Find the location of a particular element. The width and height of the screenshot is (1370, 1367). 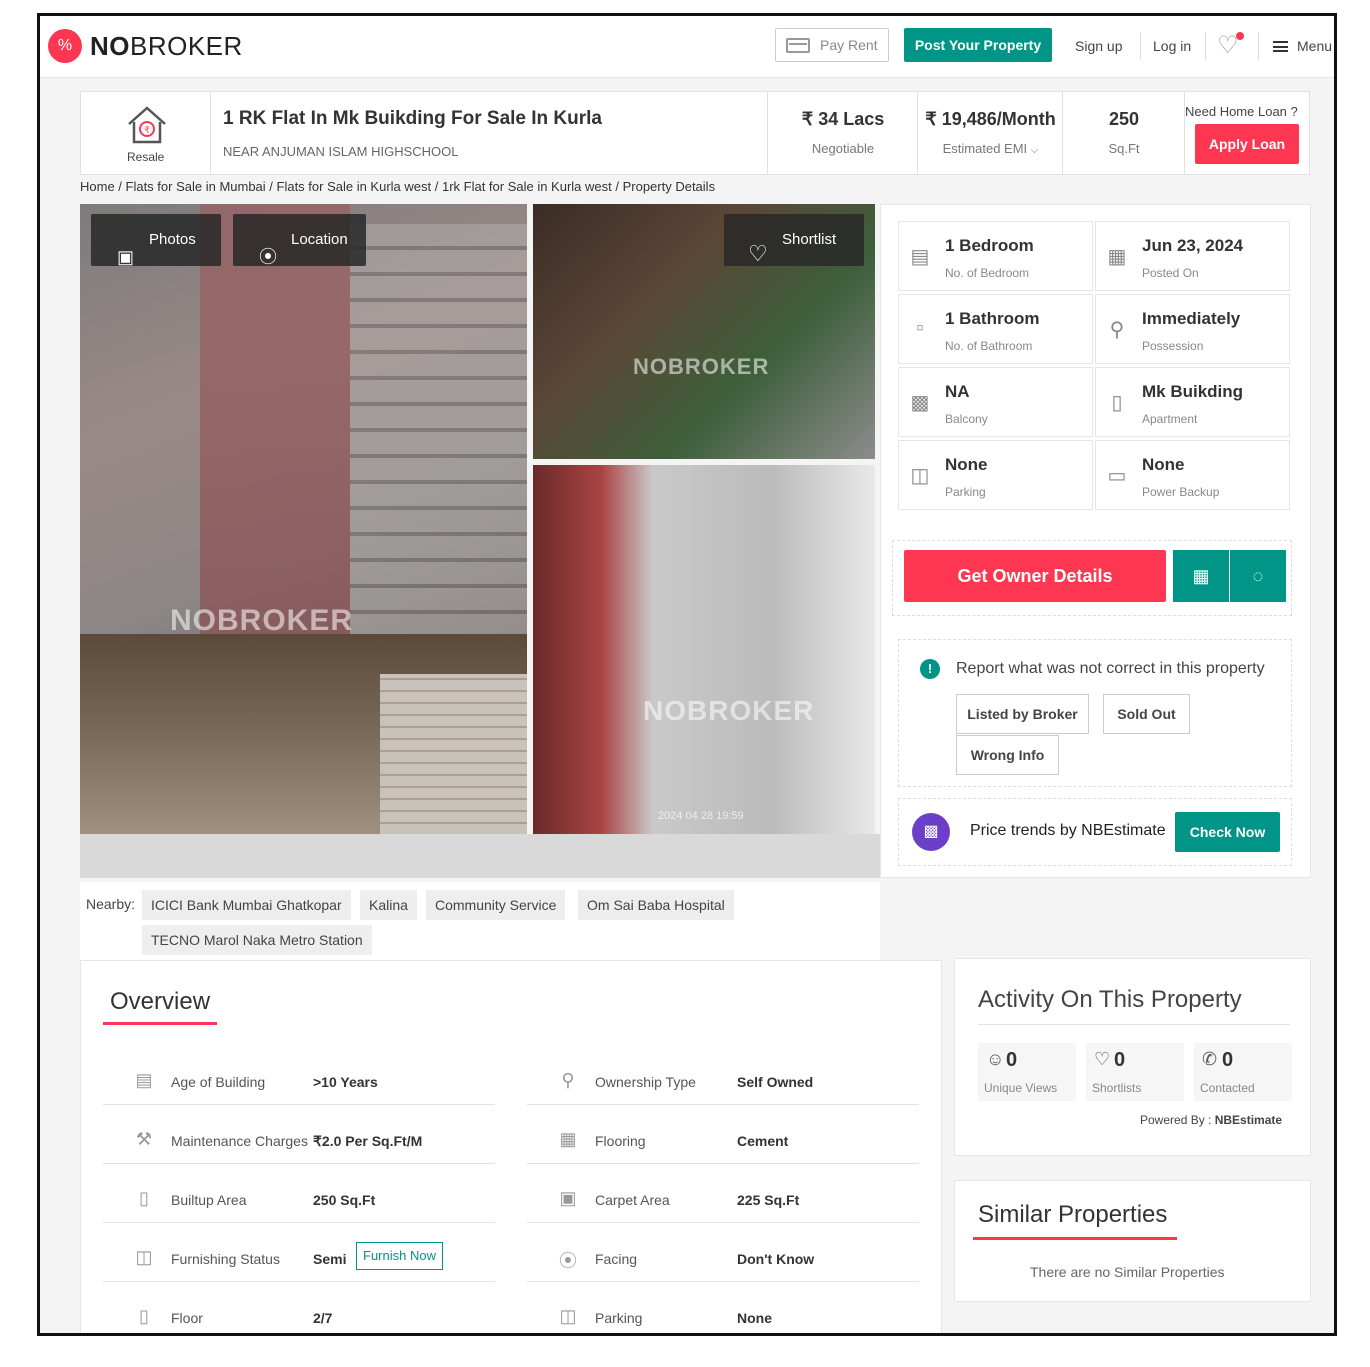

home-loan-question: Need Home Loan ? is located at coordinates (1241, 111).